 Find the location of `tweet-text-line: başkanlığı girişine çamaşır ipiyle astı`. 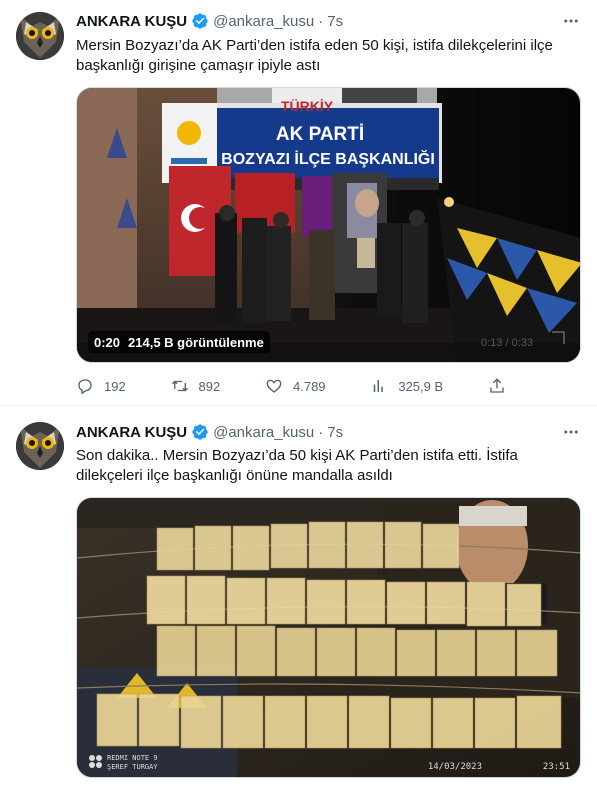

tweet-text-line: başkanlığı girişine çamaşır ipiyle astı is located at coordinates (198, 65).